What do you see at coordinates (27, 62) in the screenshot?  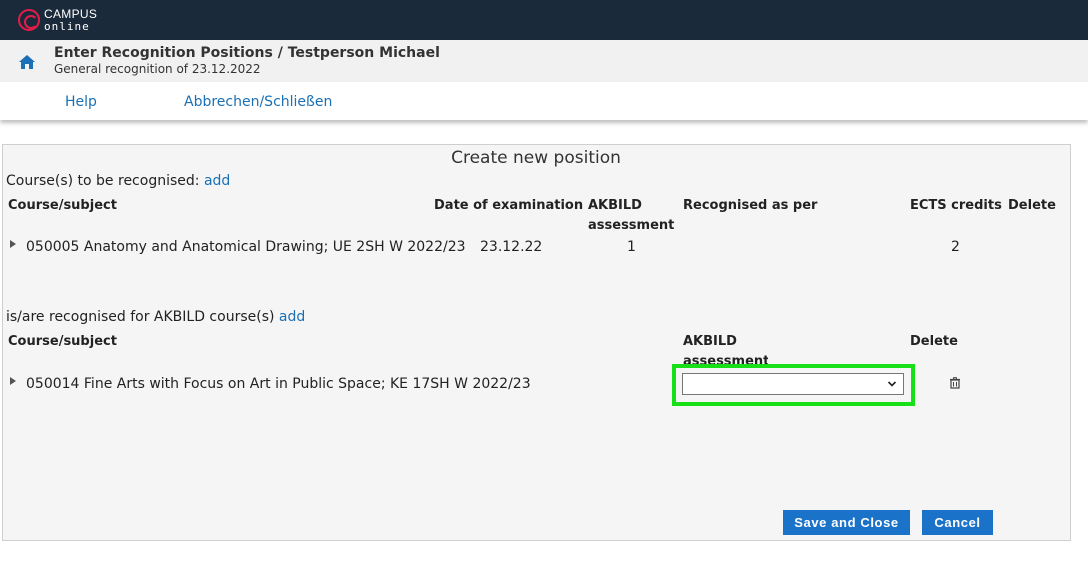 I see `home-icon` at bounding box center [27, 62].